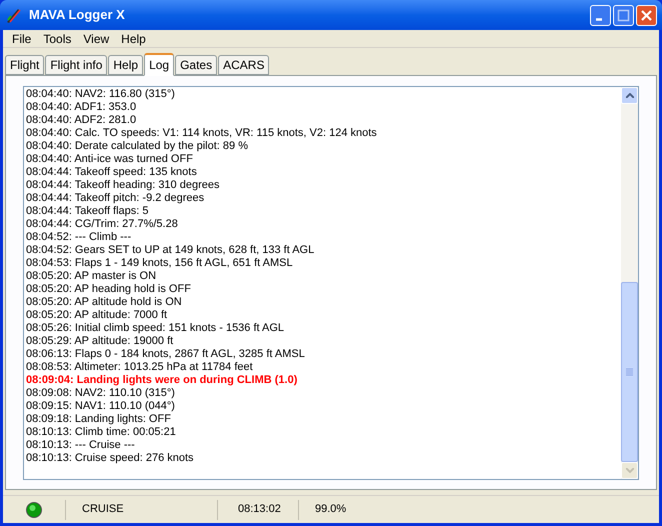 The width and height of the screenshot is (662, 526). What do you see at coordinates (99, 419) in the screenshot?
I see `log-line: 08:09:18: Landing lights: OFF` at bounding box center [99, 419].